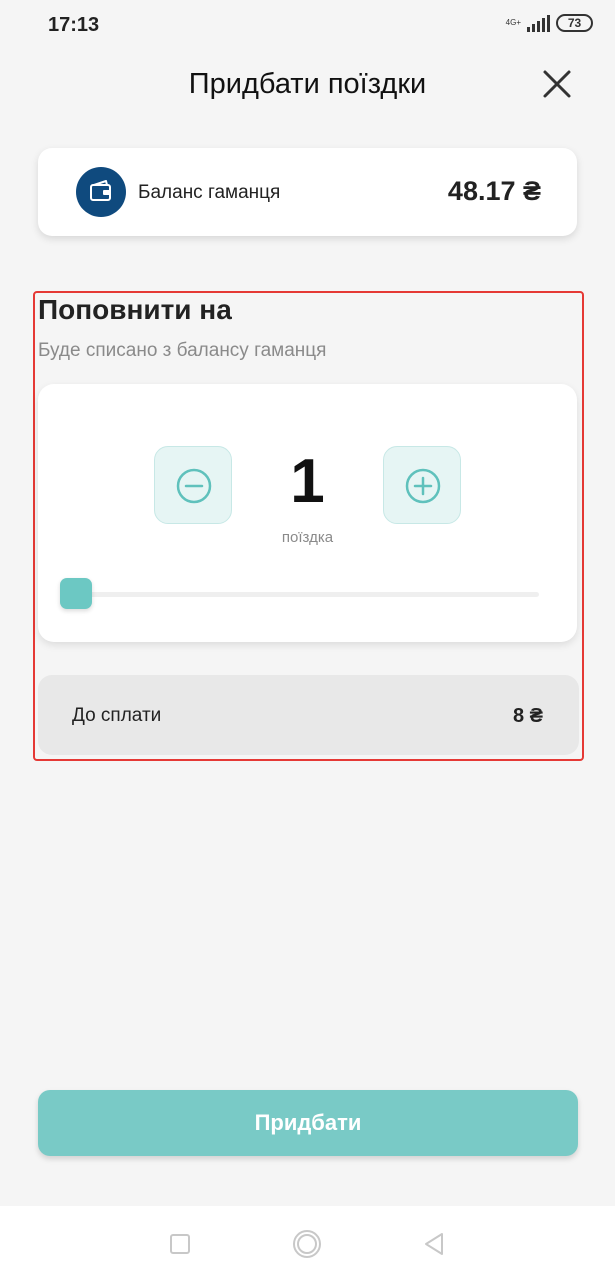  What do you see at coordinates (117, 715) in the screenshot?
I see `total-label: До сплати` at bounding box center [117, 715].